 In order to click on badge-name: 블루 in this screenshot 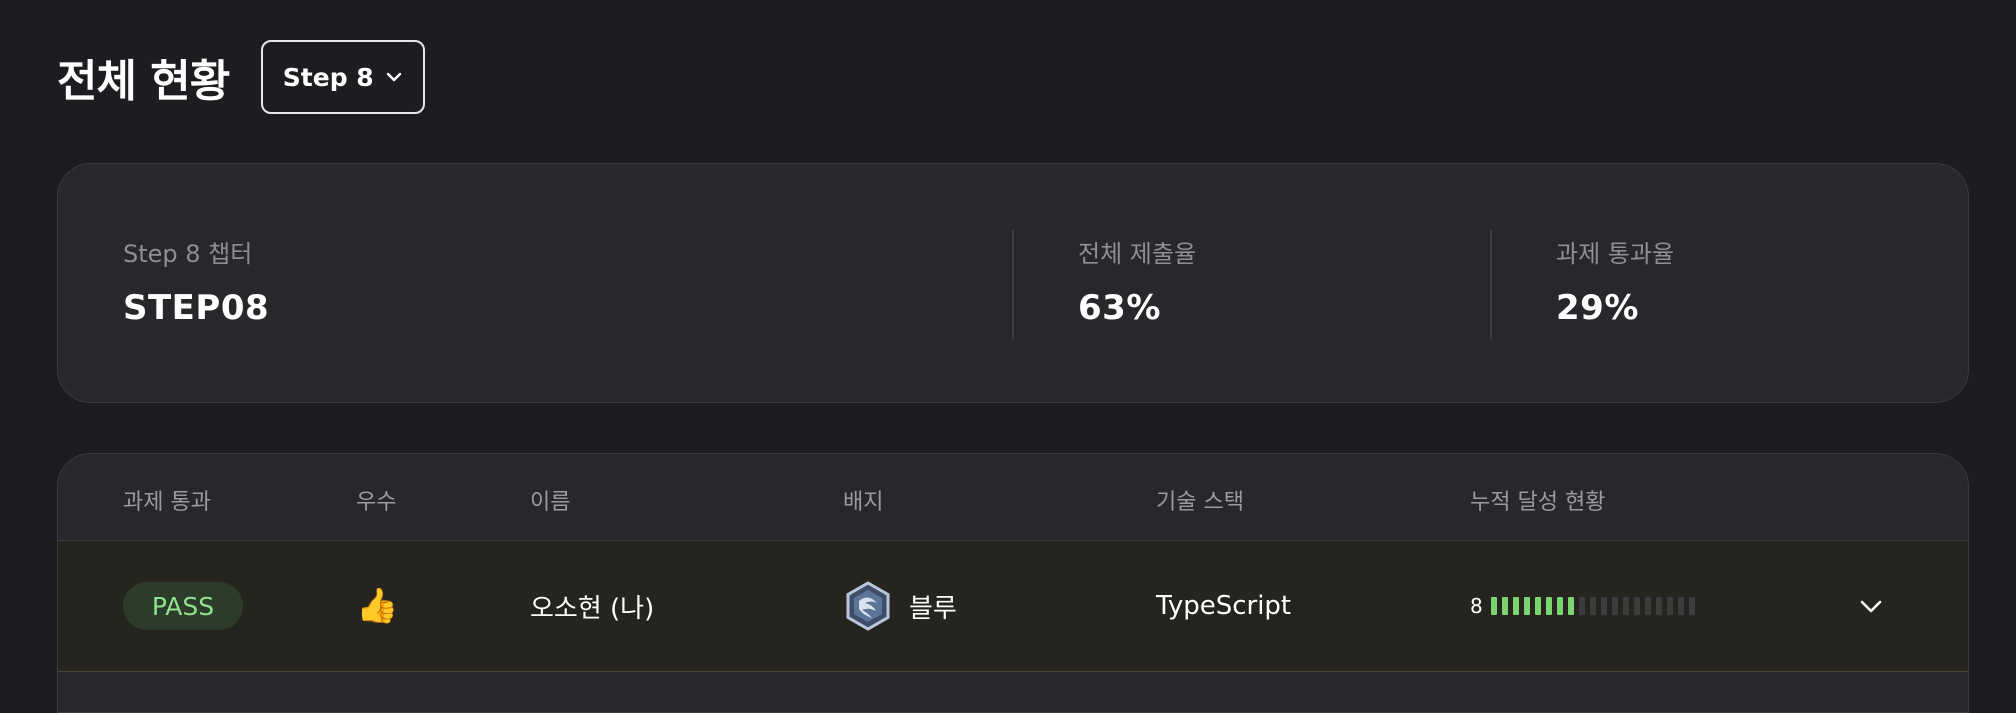, I will do `click(933, 608)`.